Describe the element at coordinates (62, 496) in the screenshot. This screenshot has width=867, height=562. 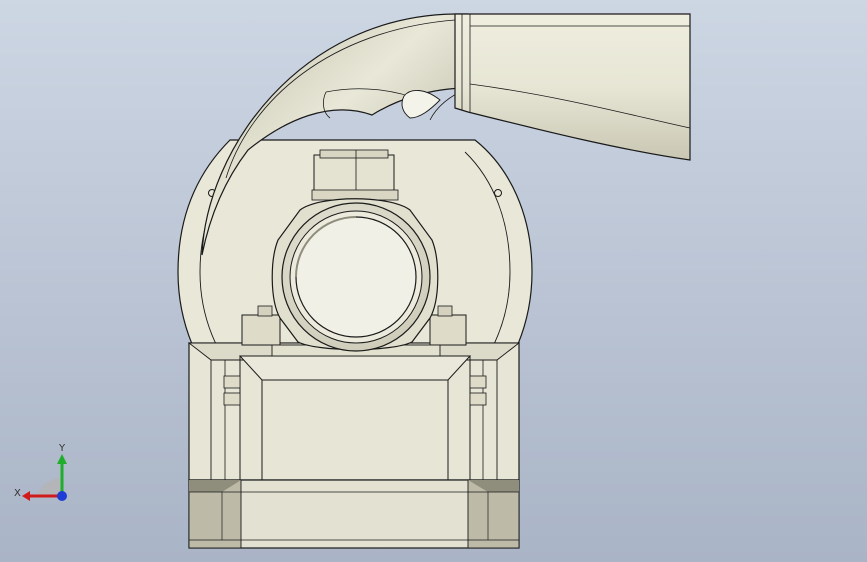
I see `z-axis-icon` at that location.